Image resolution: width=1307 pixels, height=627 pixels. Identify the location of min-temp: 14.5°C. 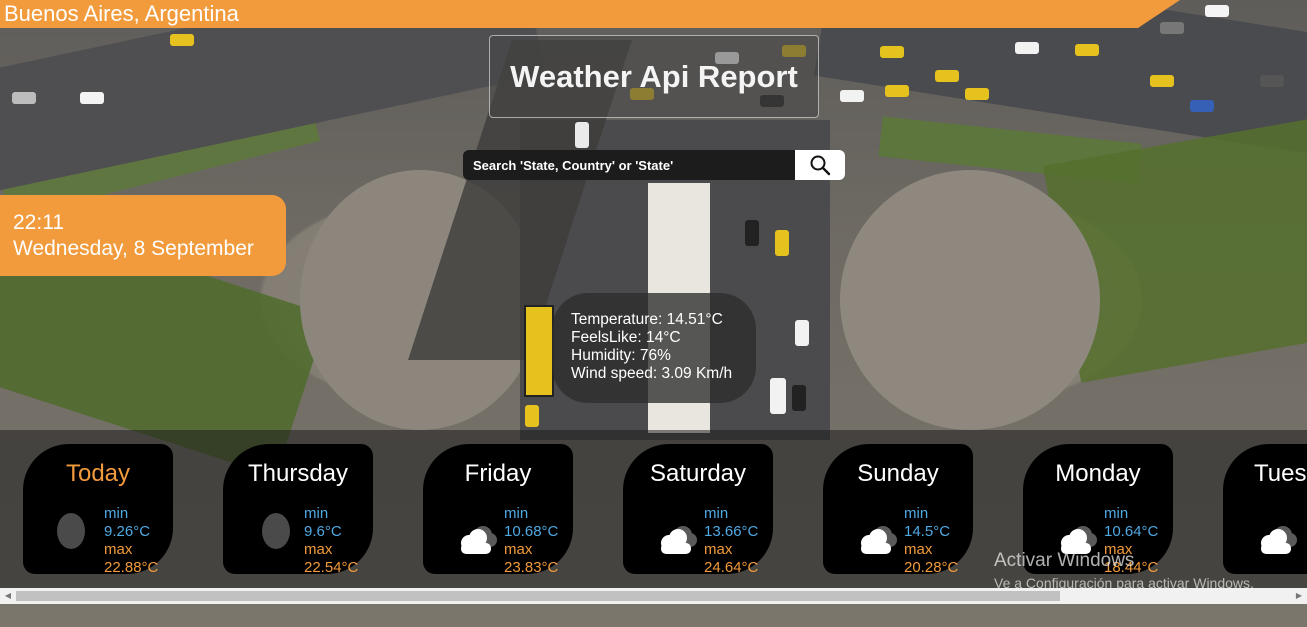
(927, 531).